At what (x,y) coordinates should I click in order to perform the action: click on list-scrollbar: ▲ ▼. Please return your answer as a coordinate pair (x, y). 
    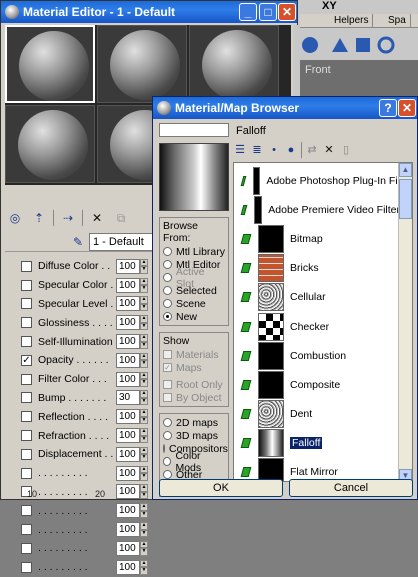
    Looking at the image, I should click on (405, 322).